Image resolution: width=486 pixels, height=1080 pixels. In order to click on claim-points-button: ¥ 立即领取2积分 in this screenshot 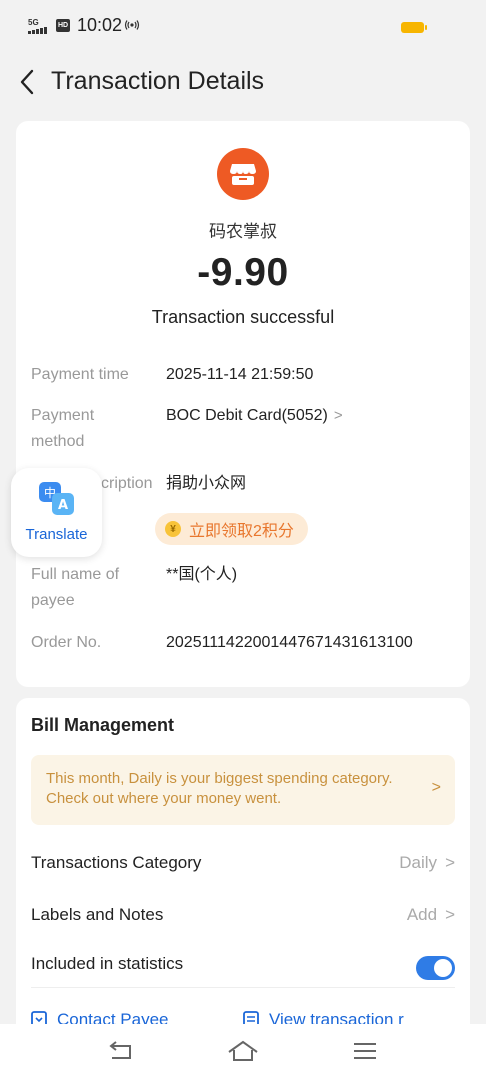, I will do `click(231, 529)`.